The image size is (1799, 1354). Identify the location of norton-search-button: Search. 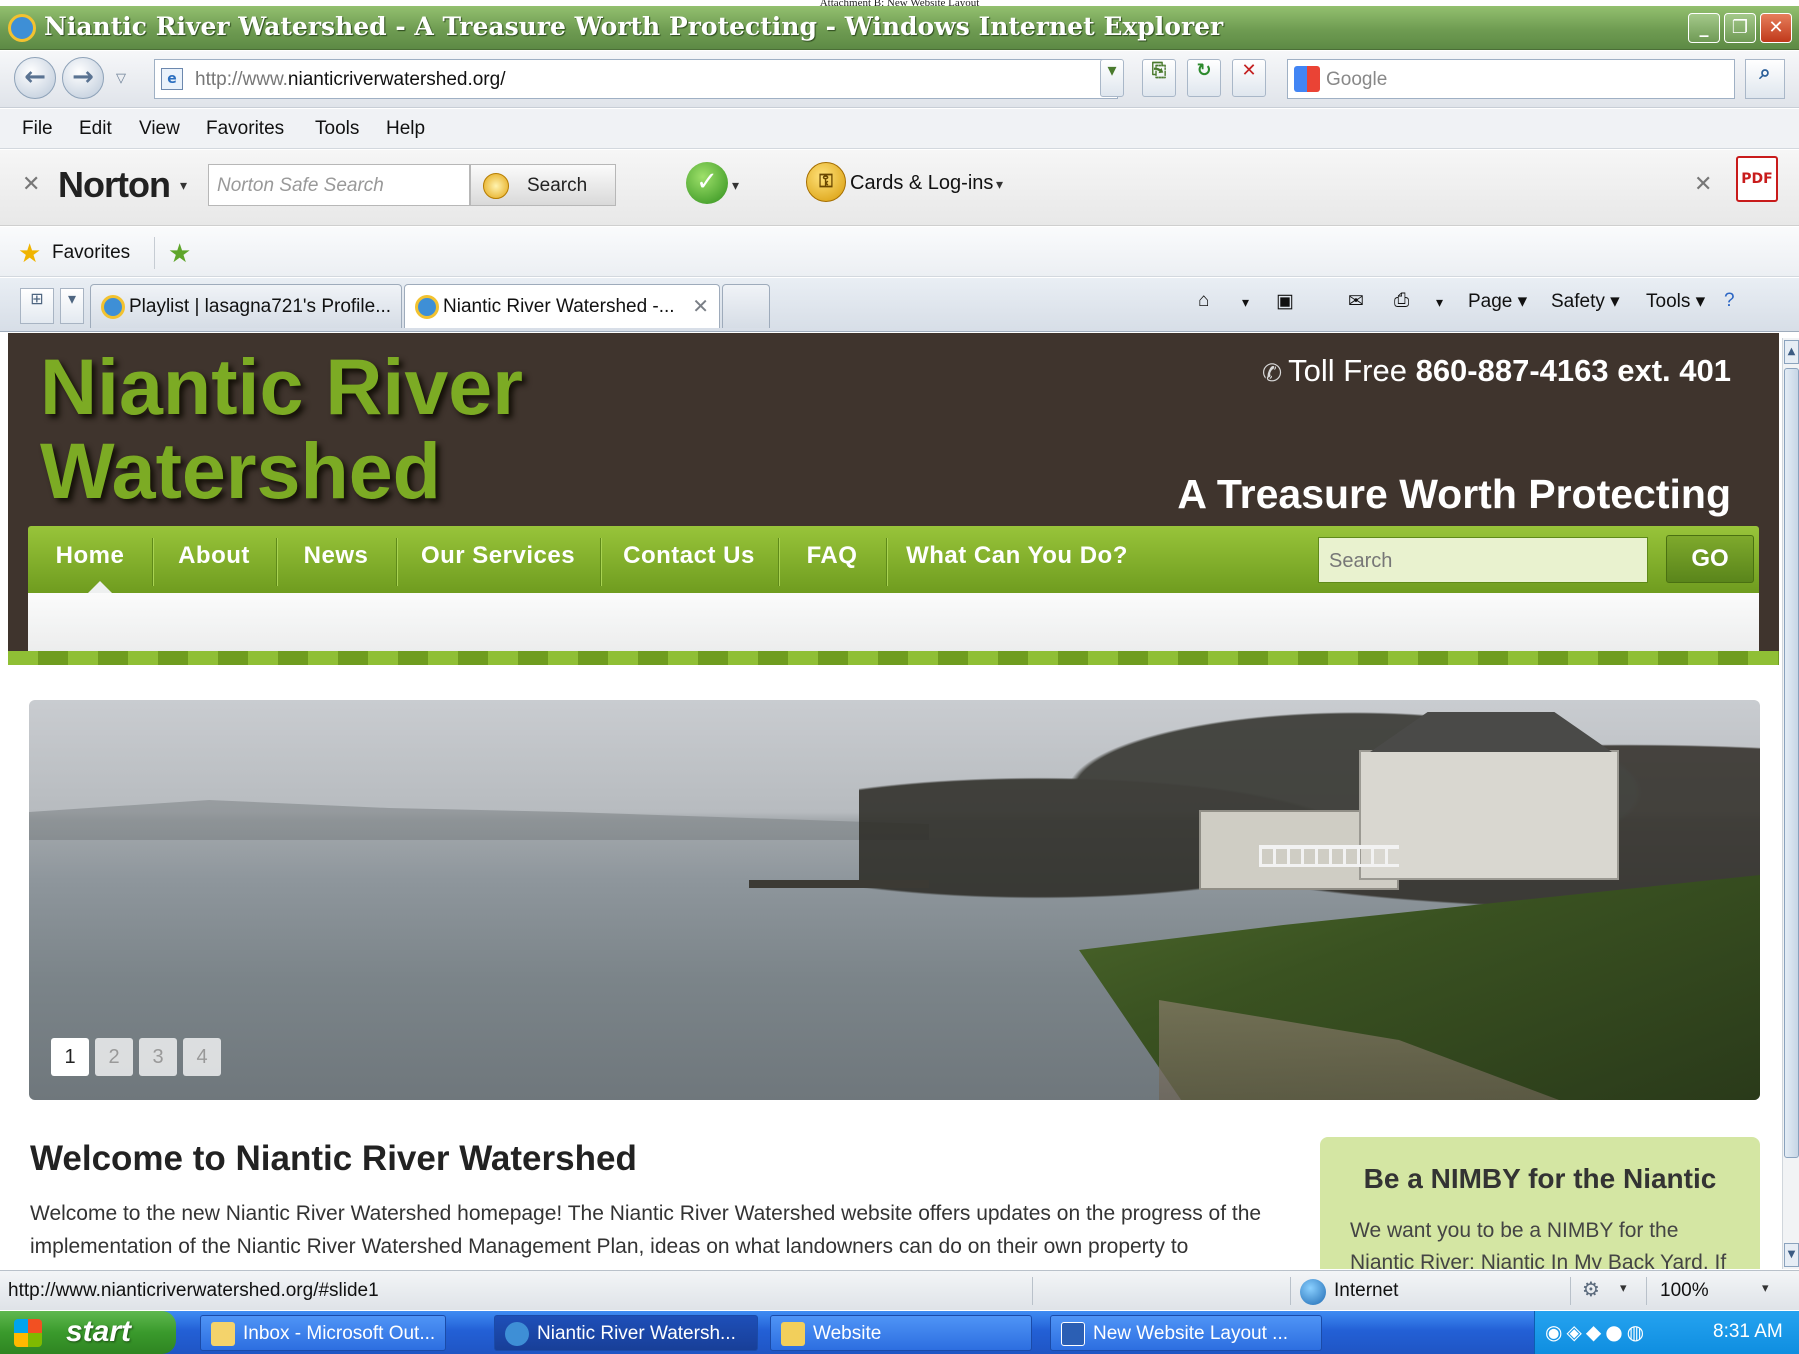
(543, 185).